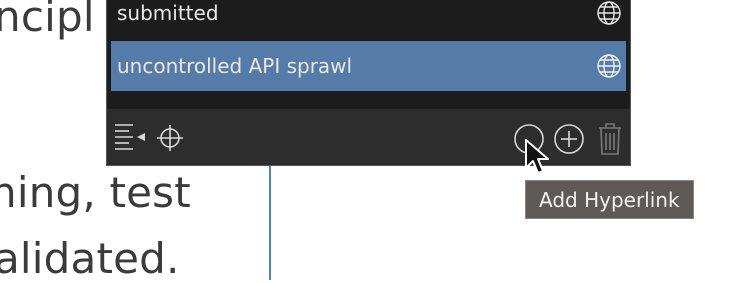 Image resolution: width=751 pixels, height=283 pixels. What do you see at coordinates (368, 137) in the screenshot?
I see `panel-toolbar` at bounding box center [368, 137].